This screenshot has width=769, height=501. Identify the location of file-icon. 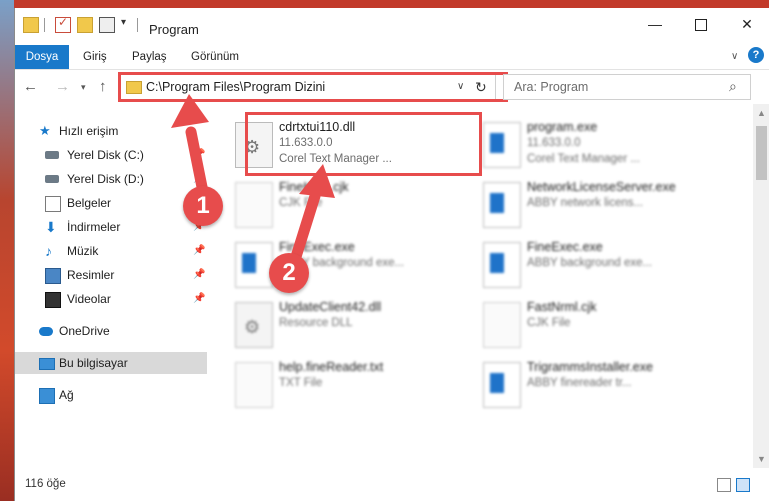
(502, 325).